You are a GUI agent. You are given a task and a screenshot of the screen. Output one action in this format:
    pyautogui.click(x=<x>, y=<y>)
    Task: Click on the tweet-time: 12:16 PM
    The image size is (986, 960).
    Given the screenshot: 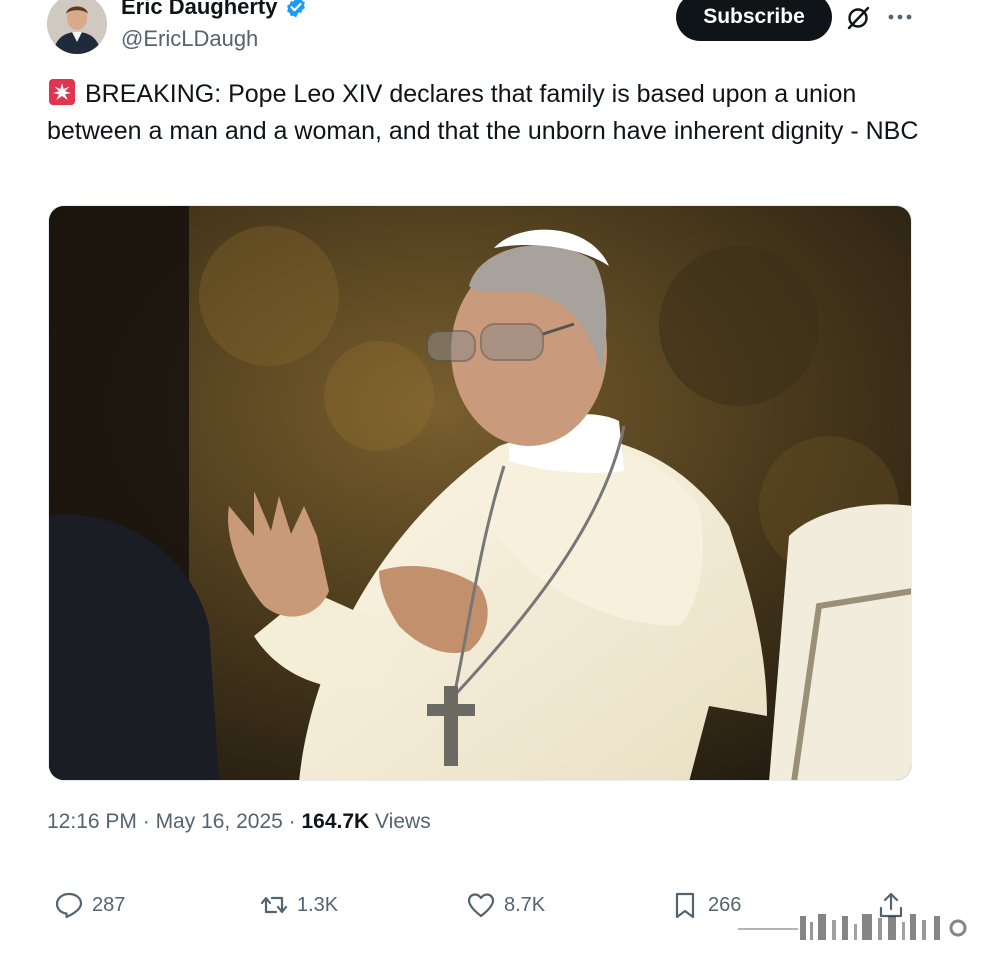 What is the action you would take?
    pyautogui.click(x=92, y=821)
    